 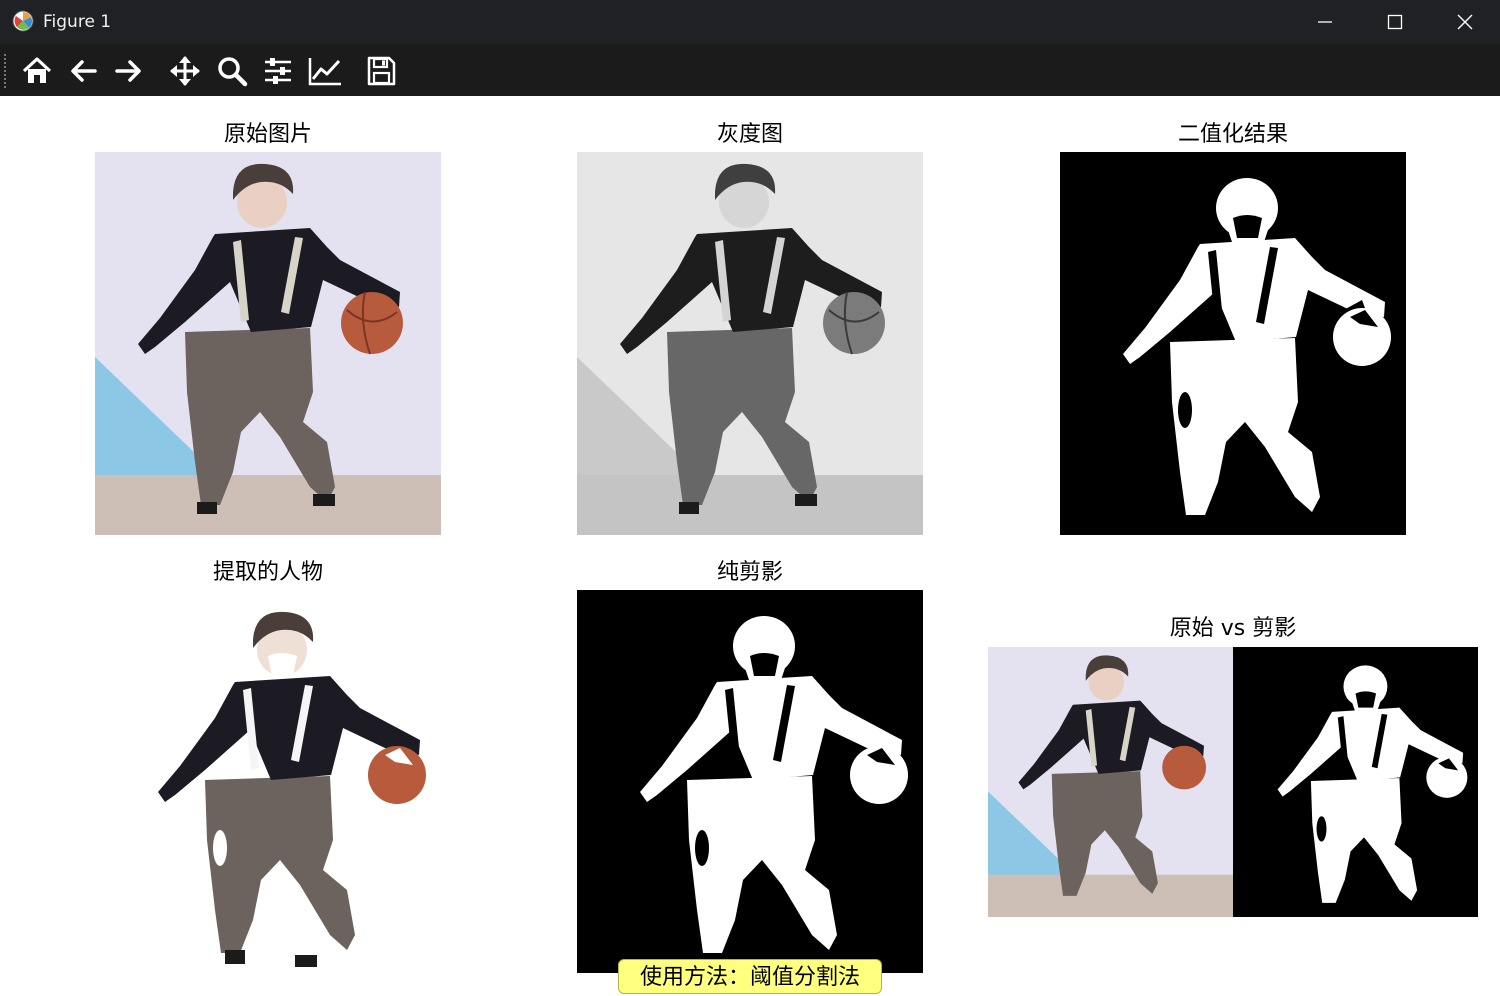 I want to click on close-button, so click(x=1465, y=22).